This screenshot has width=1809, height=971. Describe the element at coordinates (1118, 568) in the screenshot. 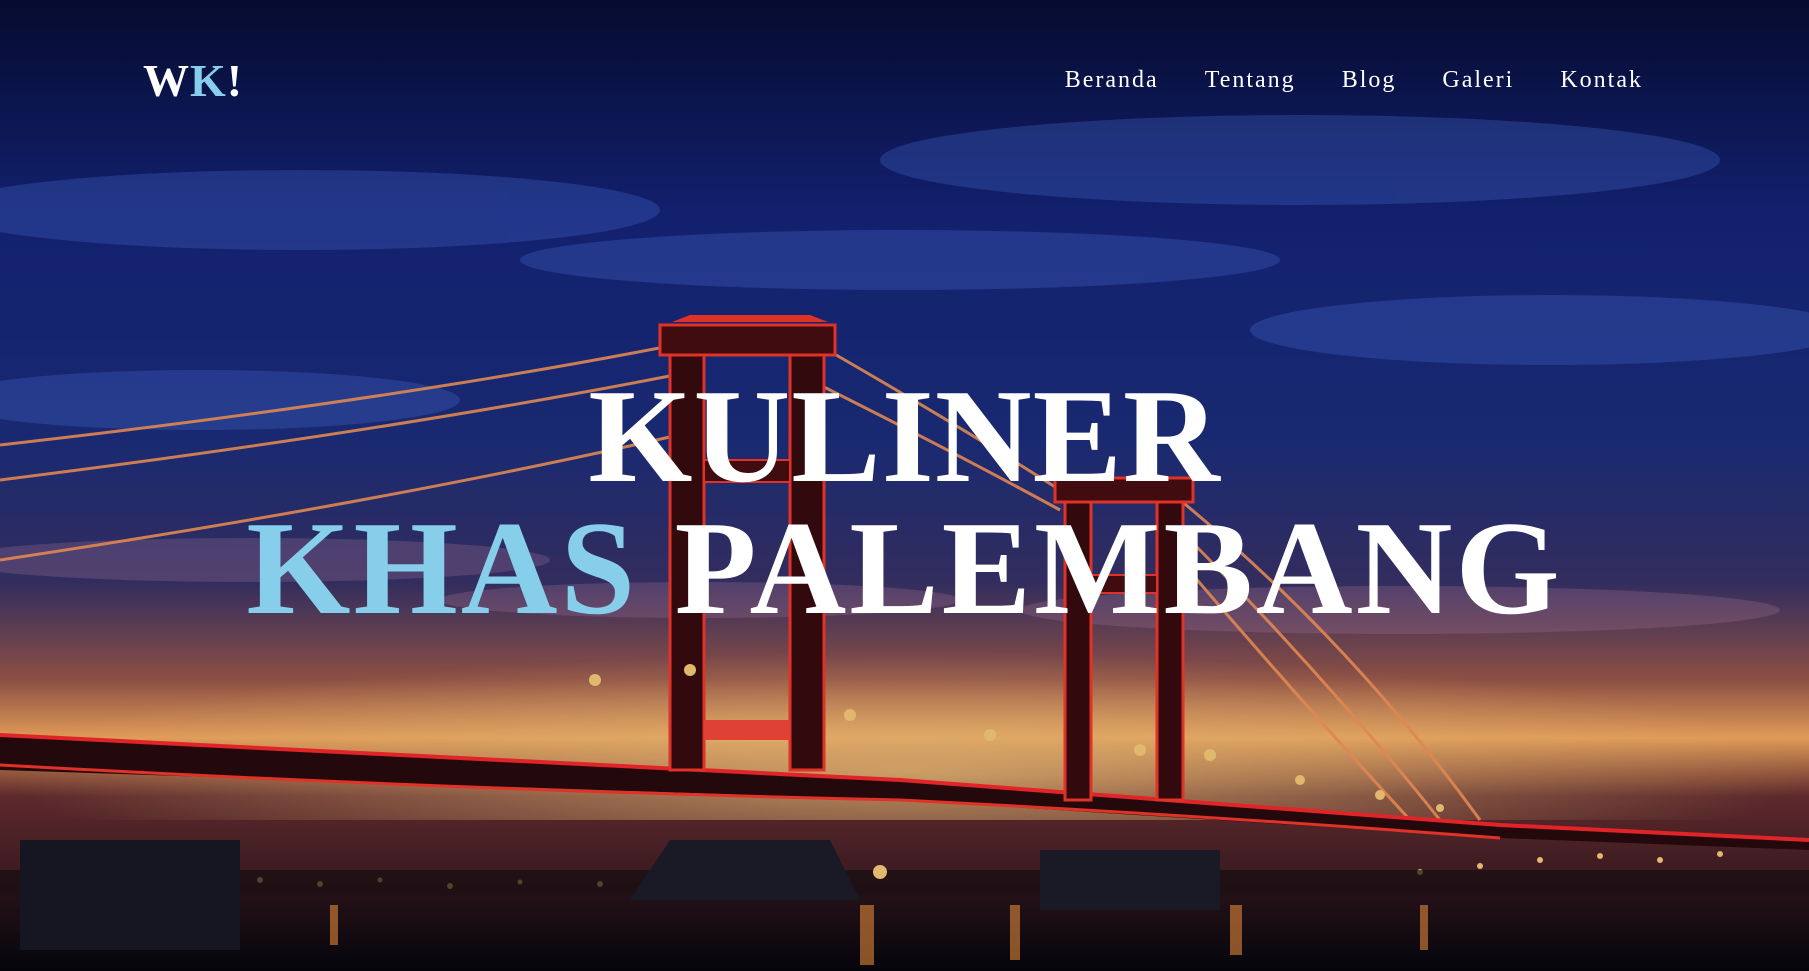

I see `headline-rest: PALEMBANG` at that location.